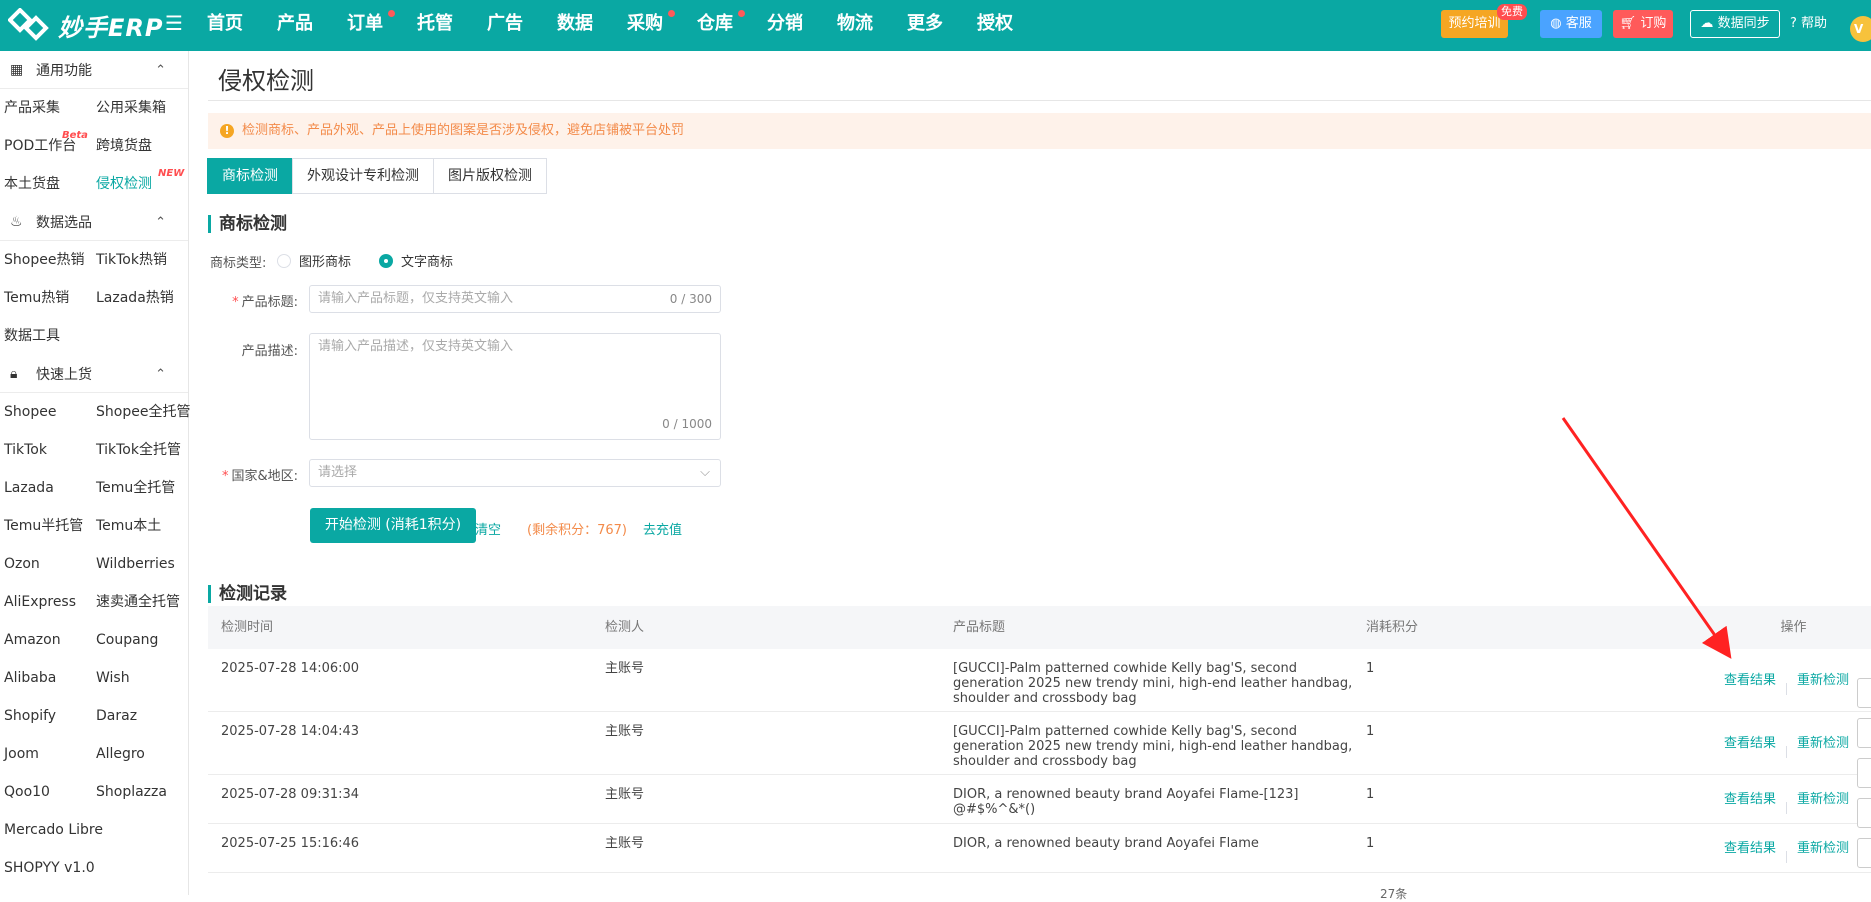  Describe the element at coordinates (140, 108) in the screenshot. I see `sidebar-item: 公用采集箱` at that location.